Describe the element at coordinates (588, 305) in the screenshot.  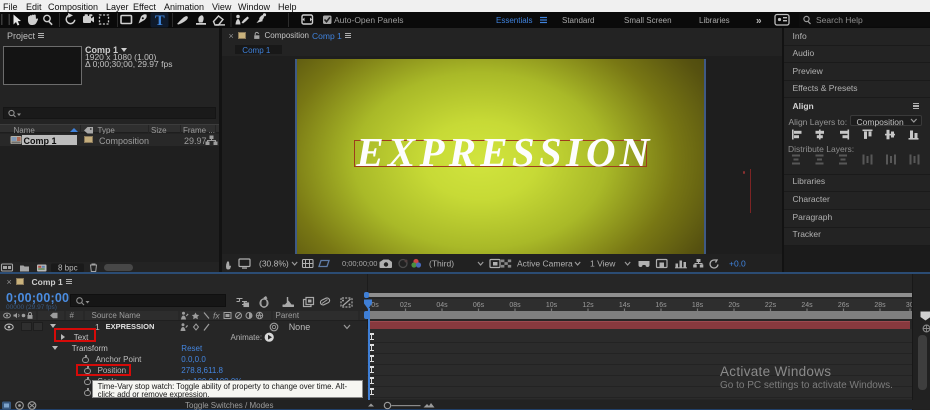
I see `svg-text: 12s` at that location.